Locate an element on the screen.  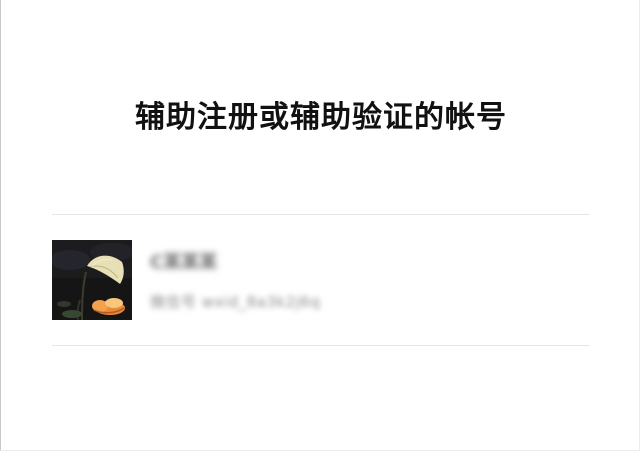
bottom-divider is located at coordinates (321, 345).